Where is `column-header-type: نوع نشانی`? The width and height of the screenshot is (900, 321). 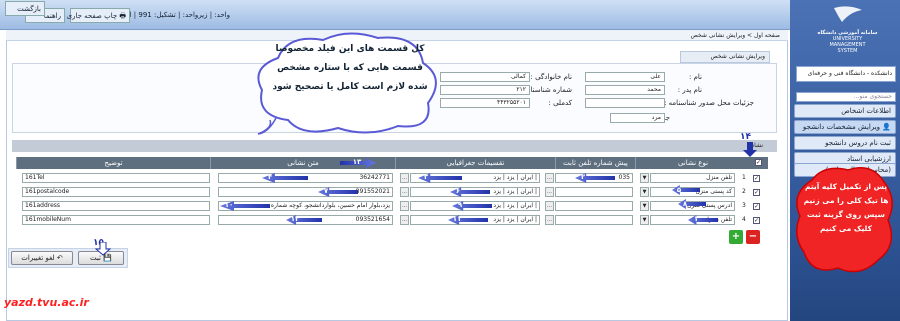 column-header-type: نوع نشانی is located at coordinates (692, 163).